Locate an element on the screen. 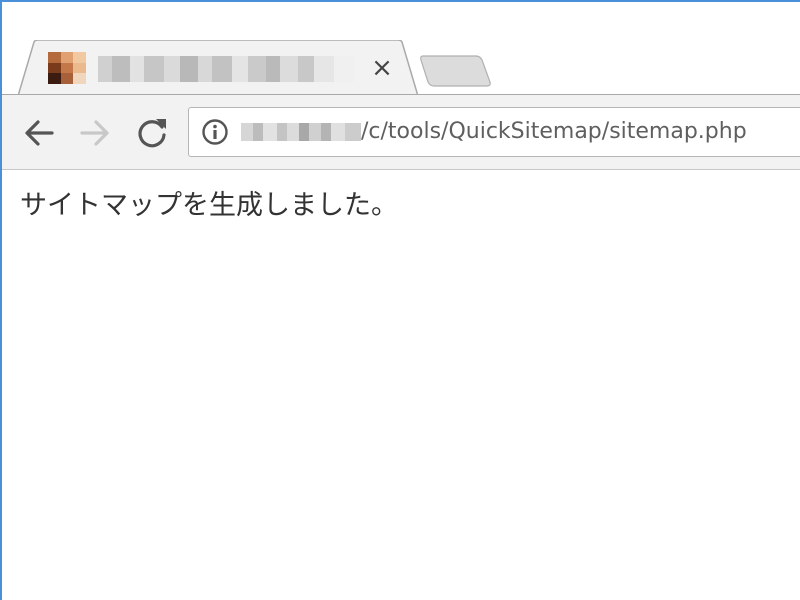  close-tab-button: × is located at coordinates (382, 68).